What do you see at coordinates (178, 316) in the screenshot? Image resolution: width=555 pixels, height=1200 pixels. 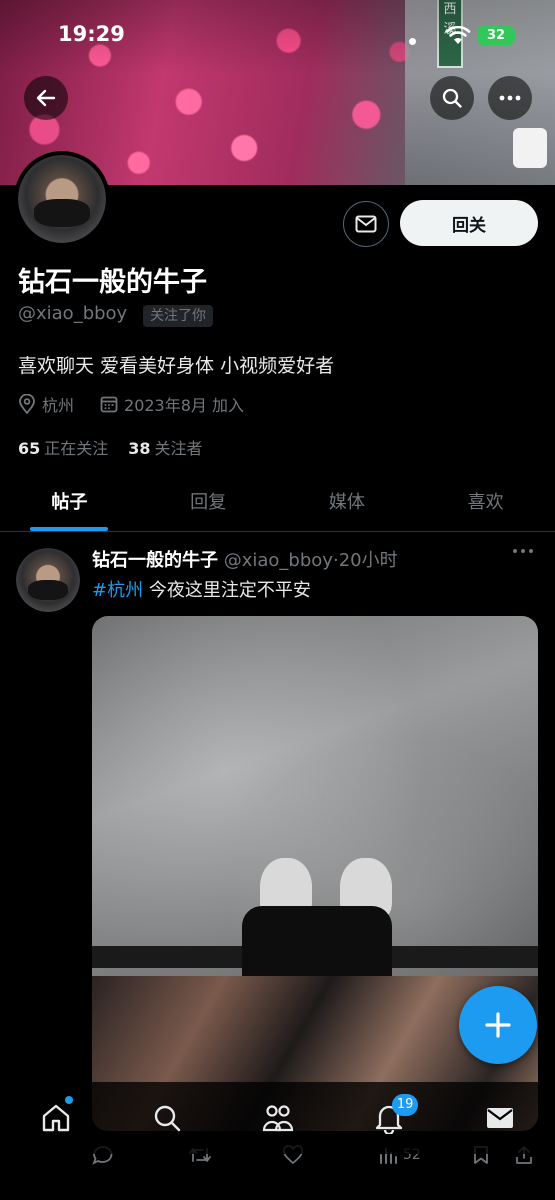 I see `follows-you-badge: 关注了你` at bounding box center [178, 316].